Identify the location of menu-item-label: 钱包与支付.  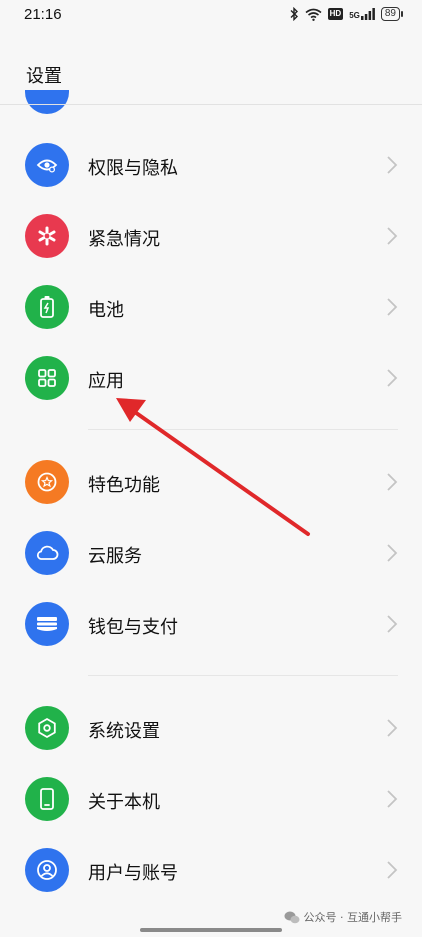
(133, 627).